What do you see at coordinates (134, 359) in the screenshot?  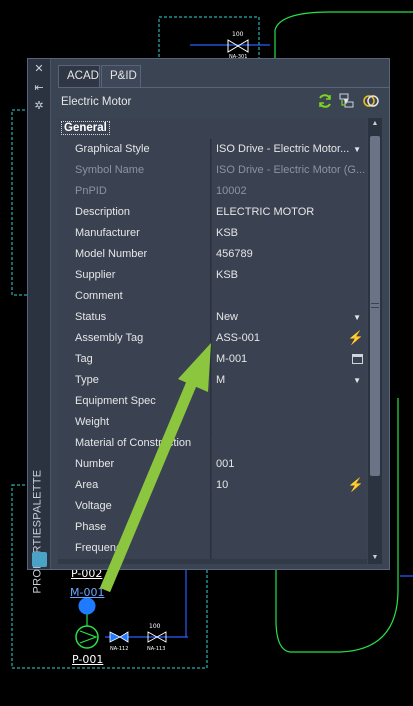 I see `property-name: Tag` at bounding box center [134, 359].